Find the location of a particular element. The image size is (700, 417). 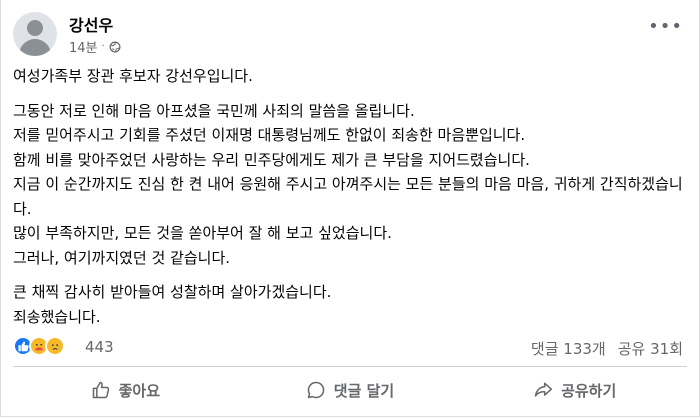

globe-icon is located at coordinates (115, 47).